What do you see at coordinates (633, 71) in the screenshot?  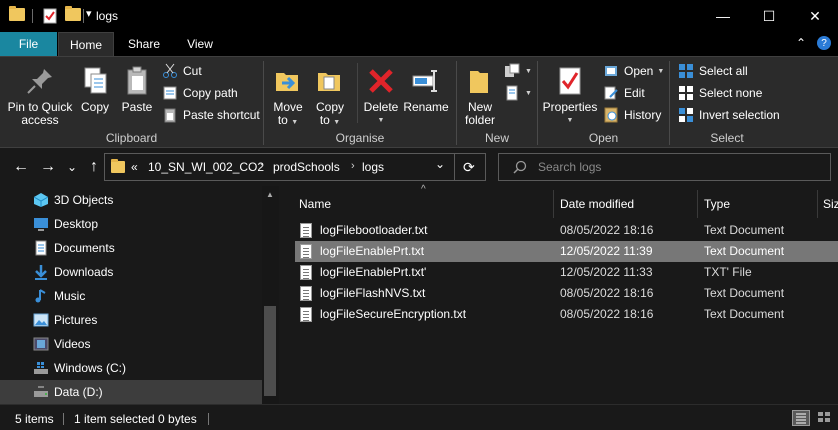 I see `open-button: Open ▼` at bounding box center [633, 71].